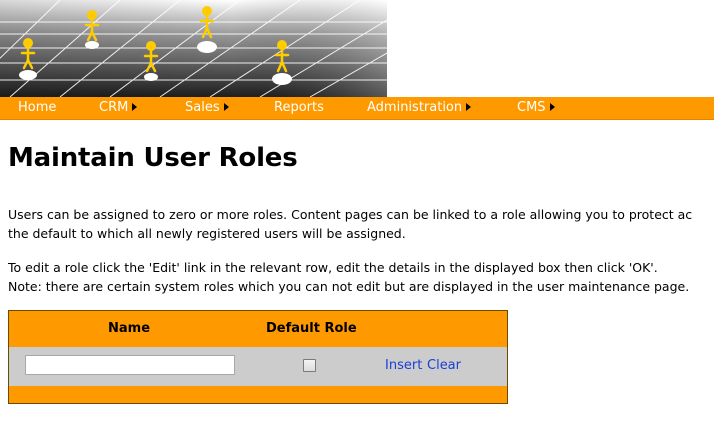  What do you see at coordinates (202, 107) in the screenshot?
I see `nav-sales-label: Sales` at bounding box center [202, 107].